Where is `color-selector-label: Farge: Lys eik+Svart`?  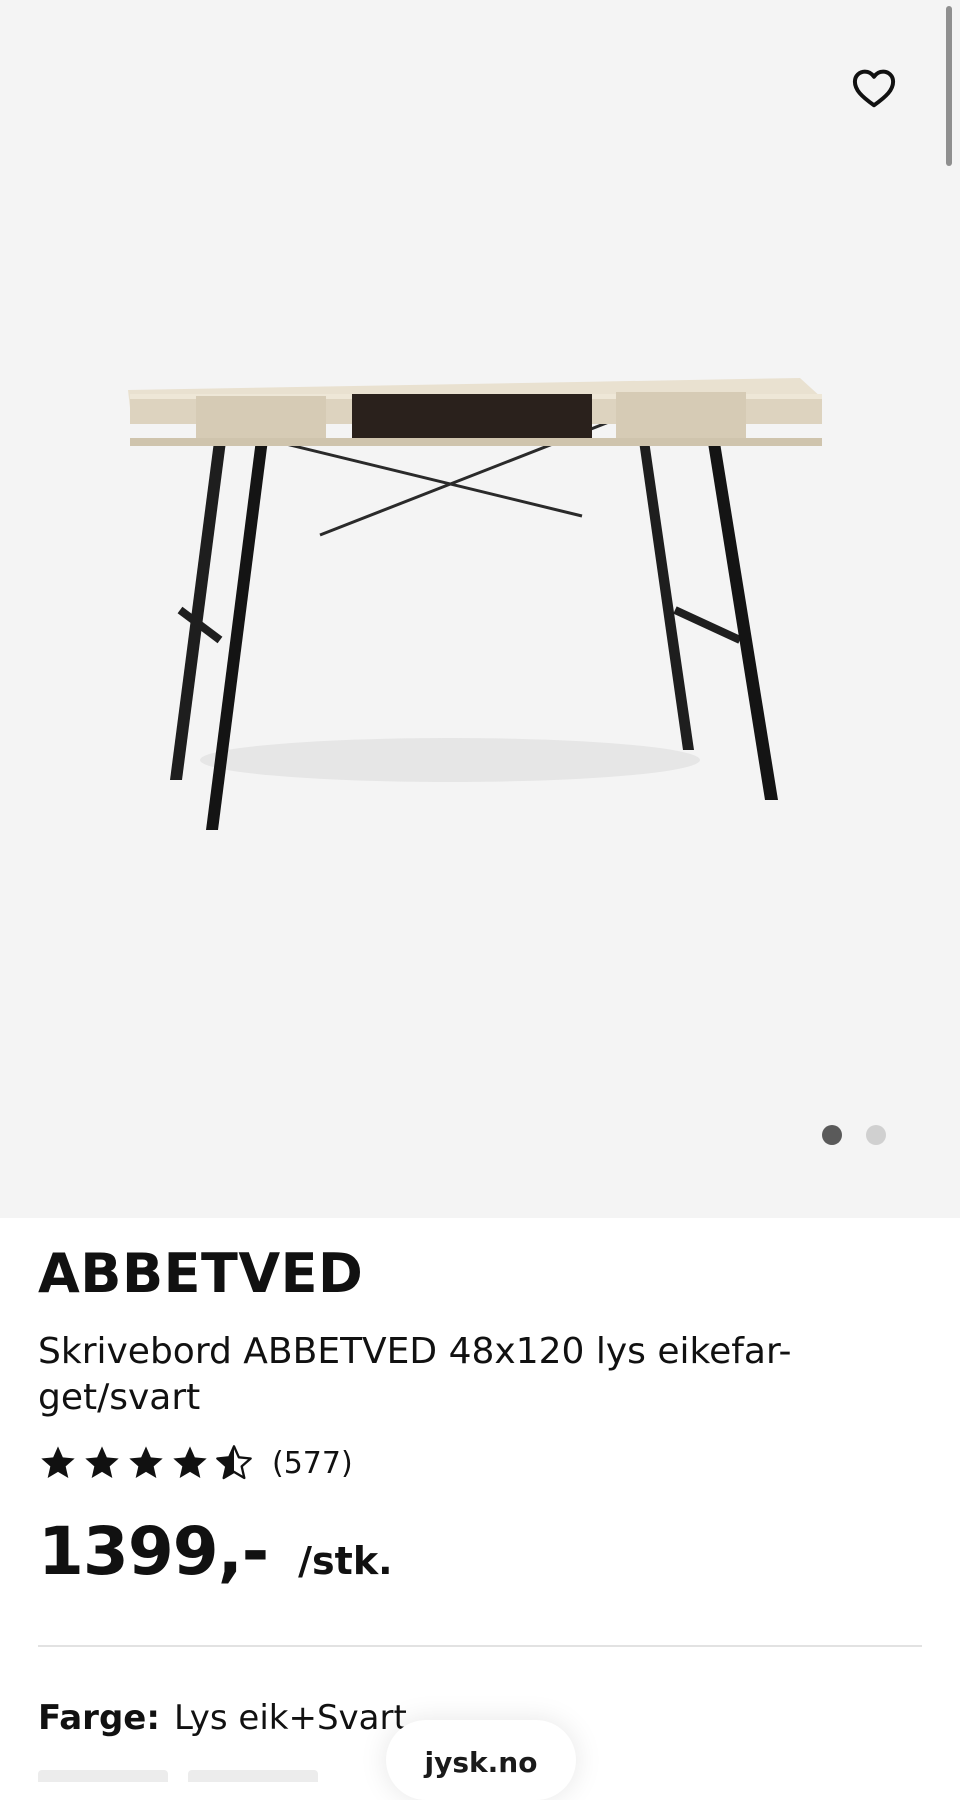 color-selector-label: Farge: Lys eik+Svart is located at coordinates (222, 1718).